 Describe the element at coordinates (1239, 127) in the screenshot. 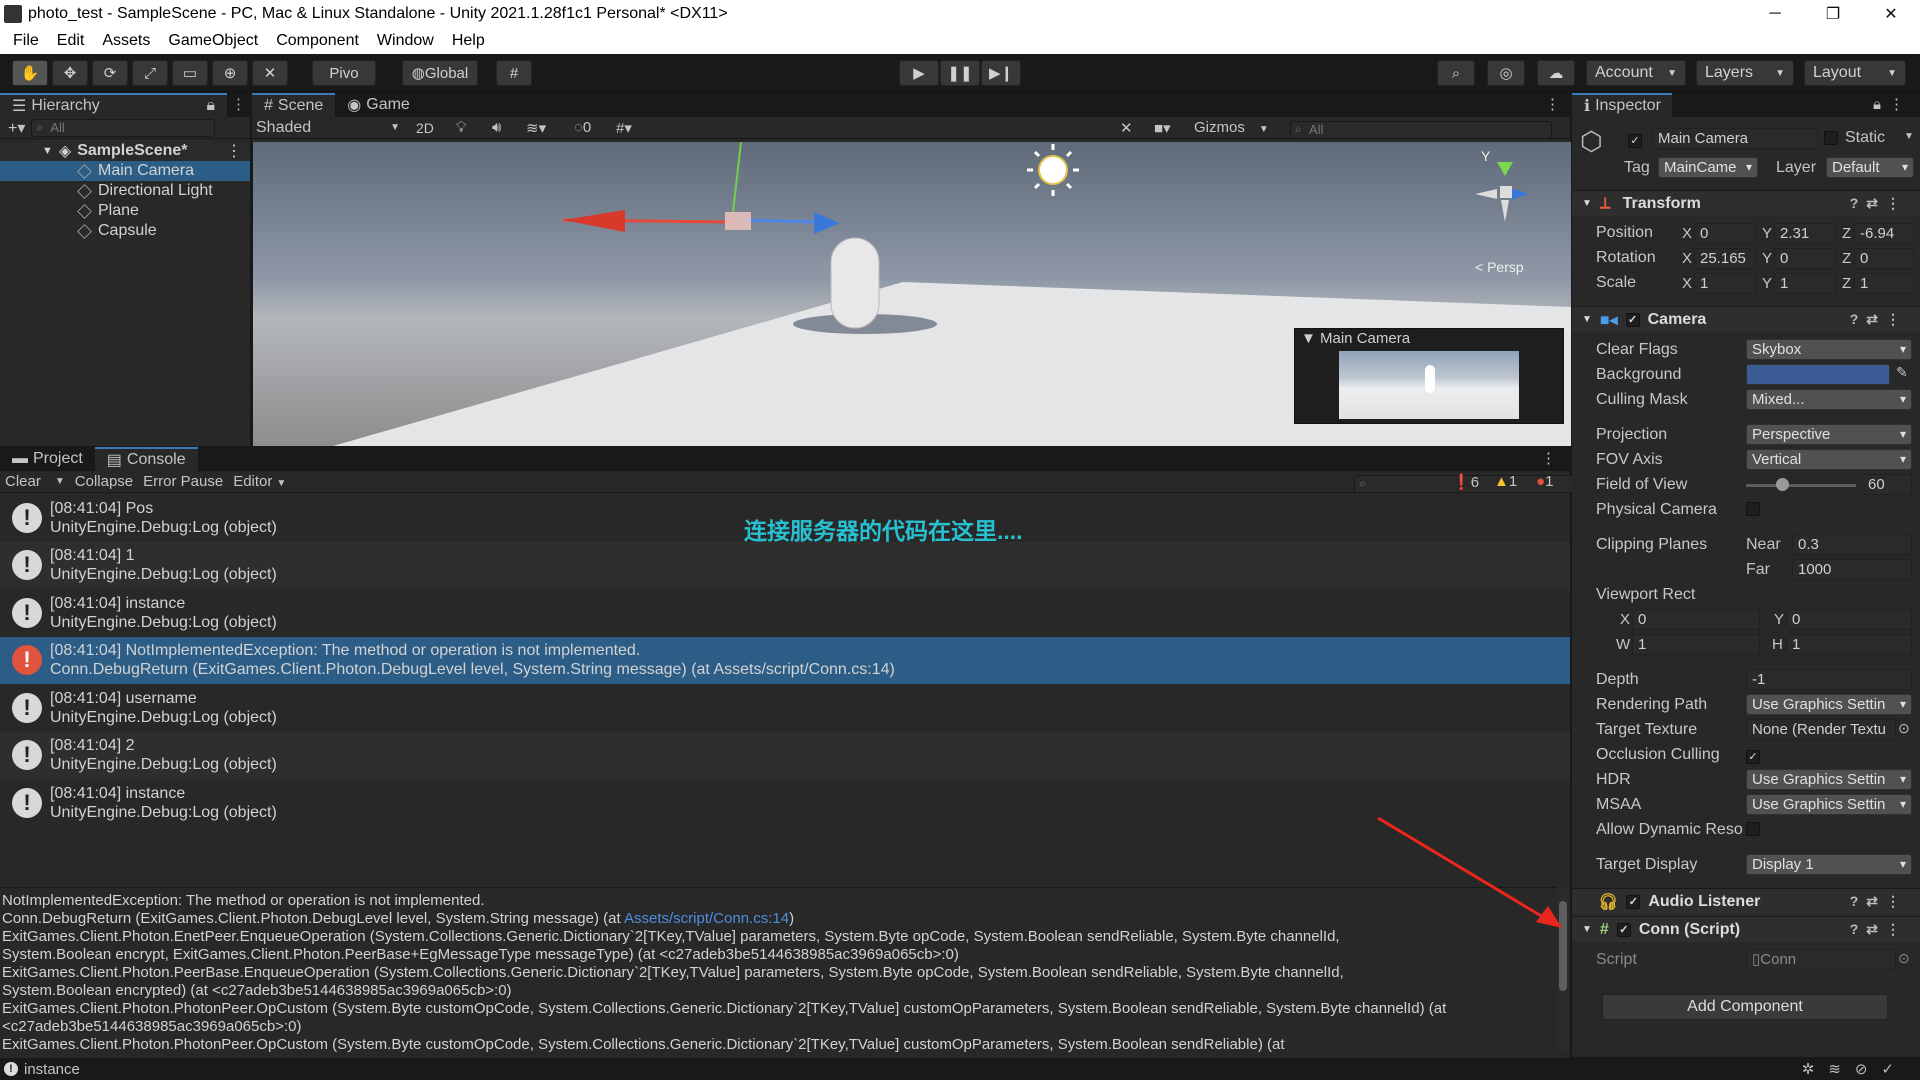

I see `gizmos-dropdown: Gizmos ▼` at that location.